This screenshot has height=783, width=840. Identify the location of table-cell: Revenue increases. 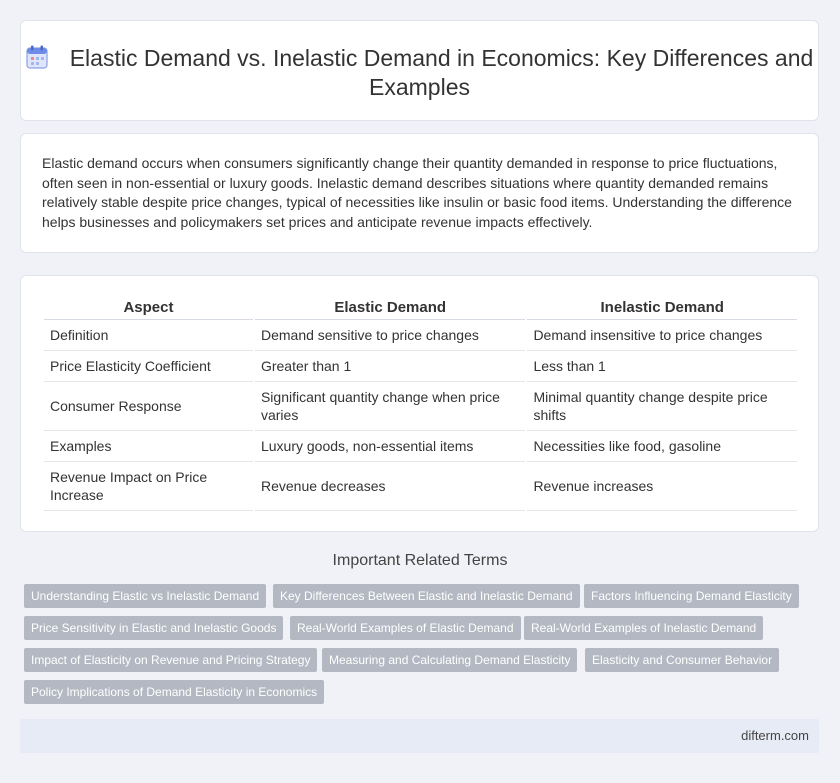
(662, 486).